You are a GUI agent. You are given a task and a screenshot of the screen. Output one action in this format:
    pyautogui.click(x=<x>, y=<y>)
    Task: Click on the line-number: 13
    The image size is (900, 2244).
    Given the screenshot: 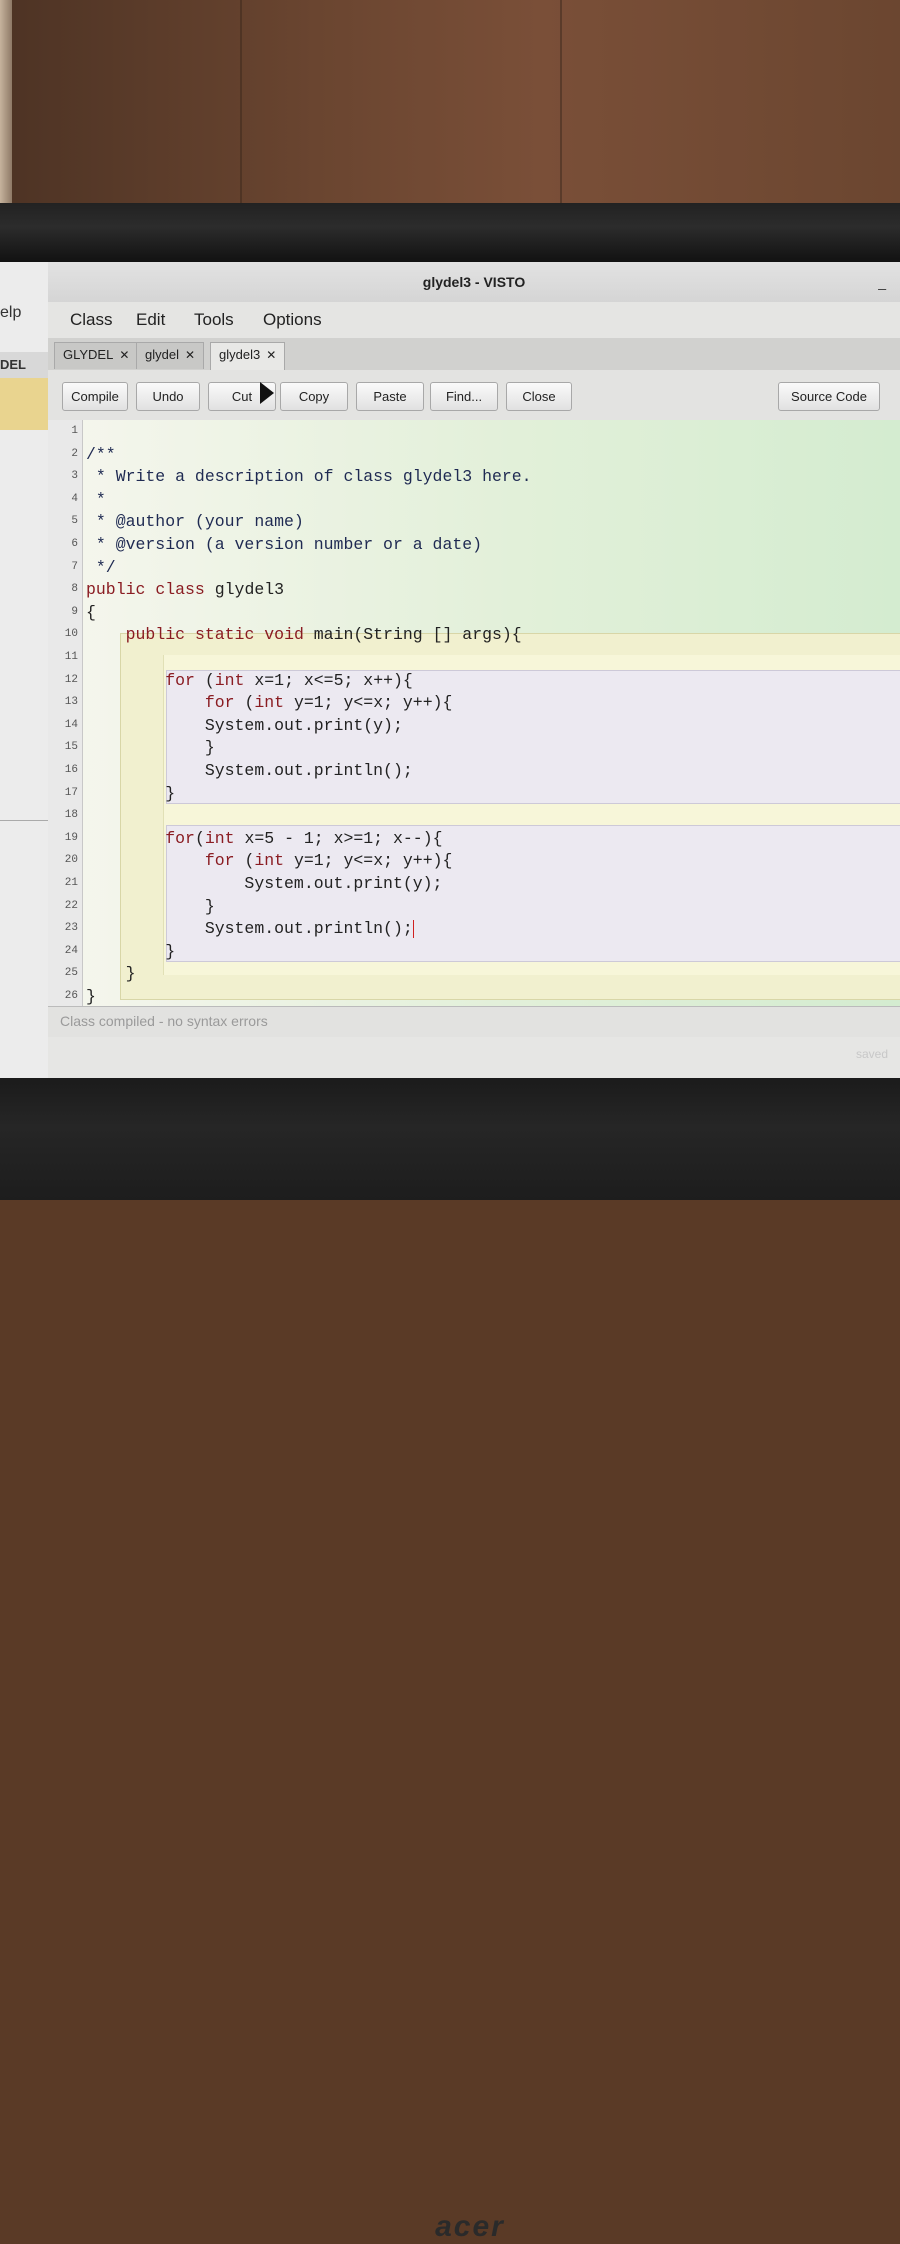 What is the action you would take?
    pyautogui.click(x=71, y=702)
    